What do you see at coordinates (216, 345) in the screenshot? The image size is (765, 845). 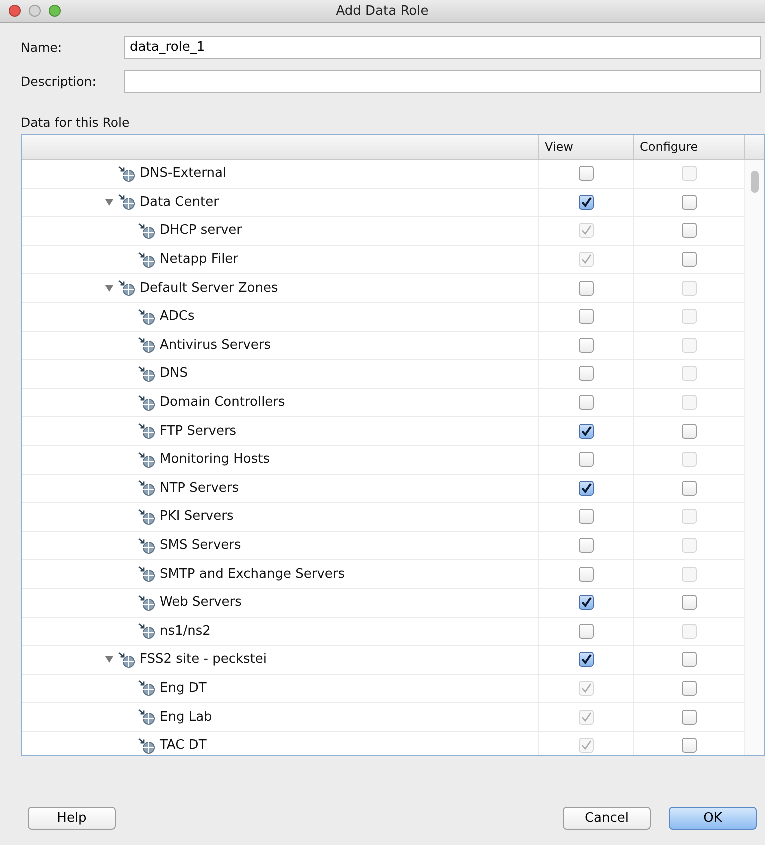 I see `tree-item-label: Antivirus Servers` at bounding box center [216, 345].